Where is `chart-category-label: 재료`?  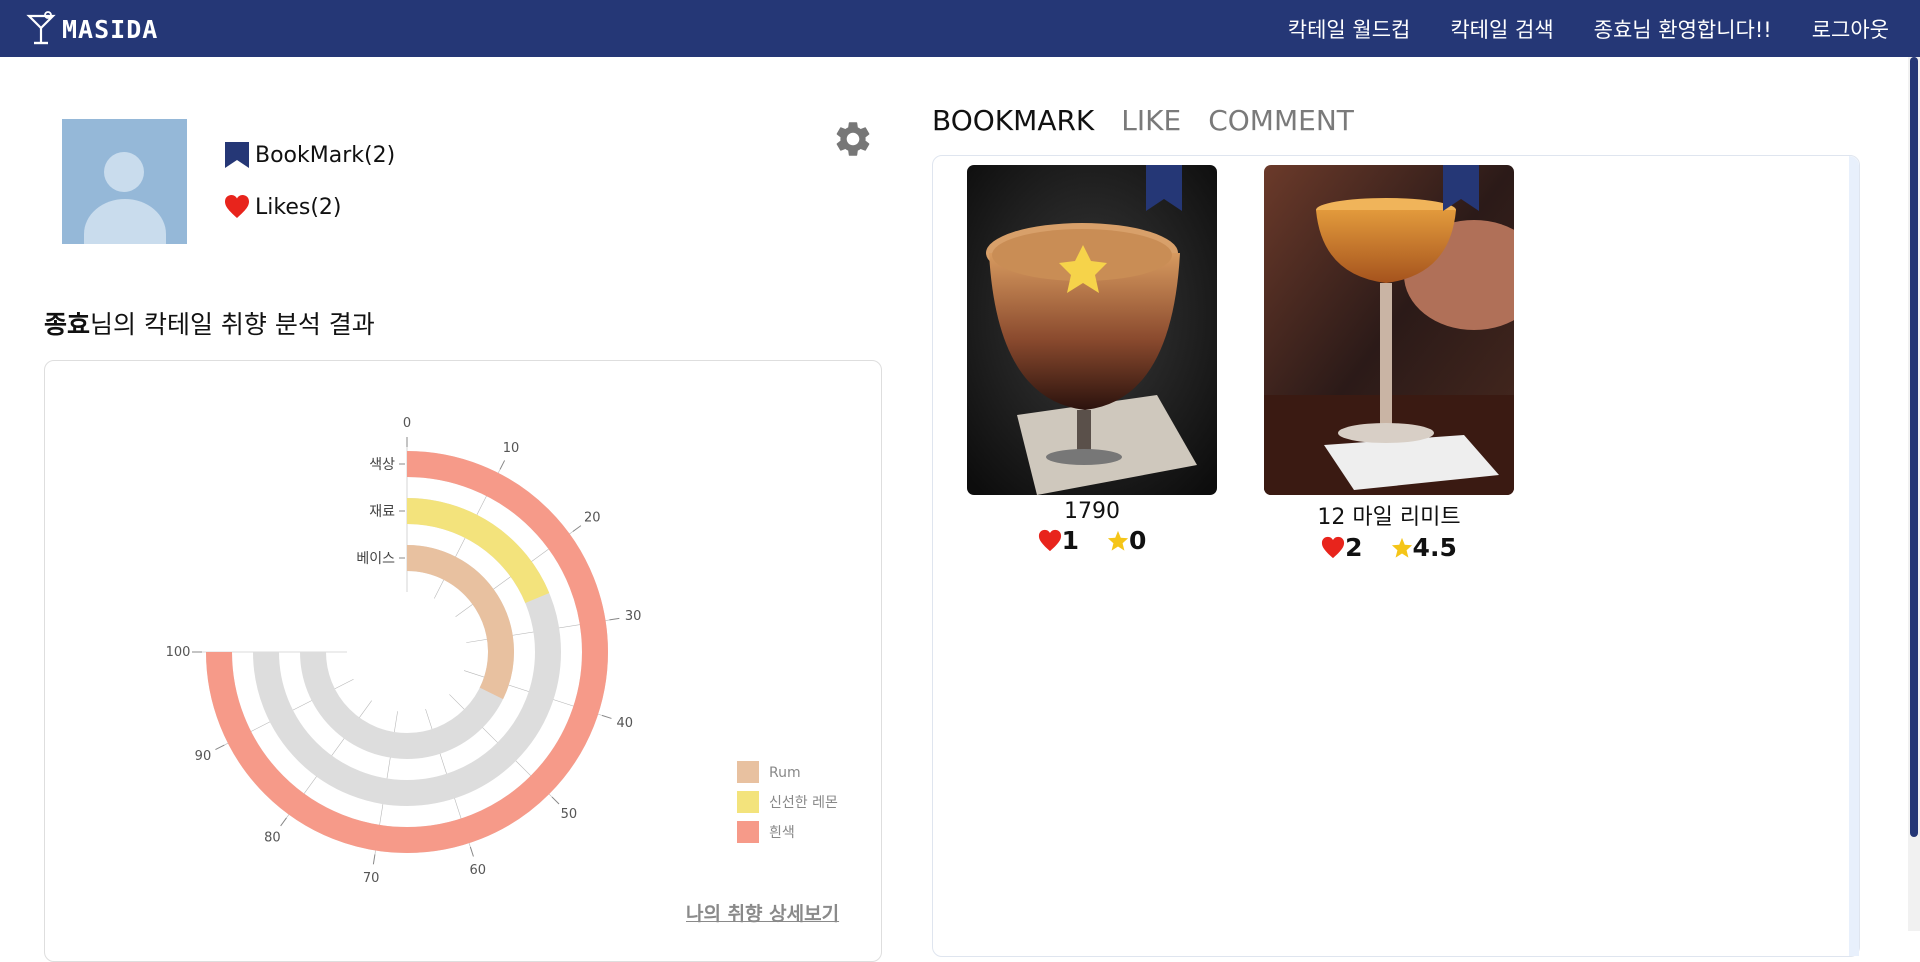 chart-category-label: 재료 is located at coordinates (382, 512).